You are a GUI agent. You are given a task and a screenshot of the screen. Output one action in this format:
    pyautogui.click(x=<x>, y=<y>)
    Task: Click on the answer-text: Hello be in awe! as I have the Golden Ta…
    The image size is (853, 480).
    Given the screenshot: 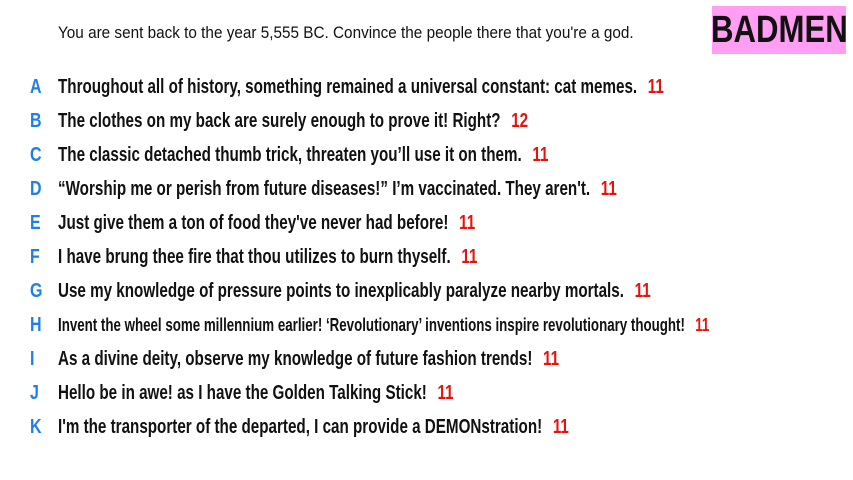 What is the action you would take?
    pyautogui.click(x=242, y=392)
    